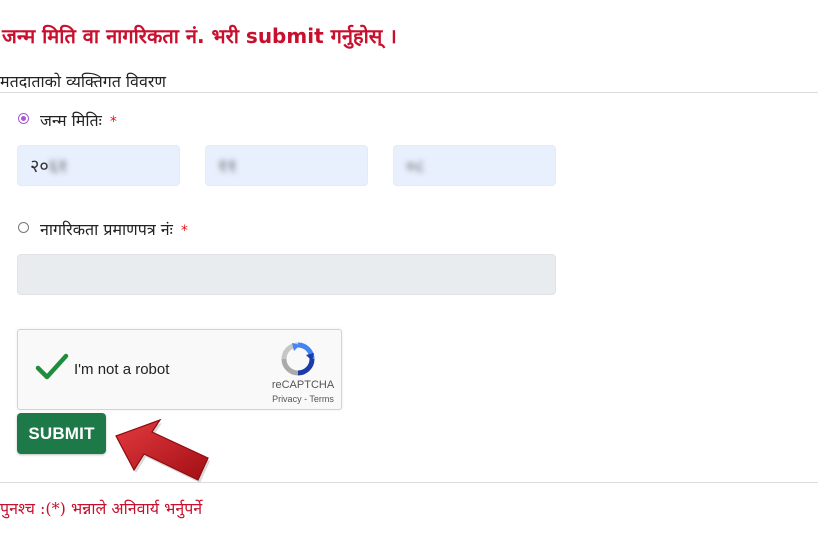  Describe the element at coordinates (286, 165) in the screenshot. I see `dob-month-input: ११` at that location.